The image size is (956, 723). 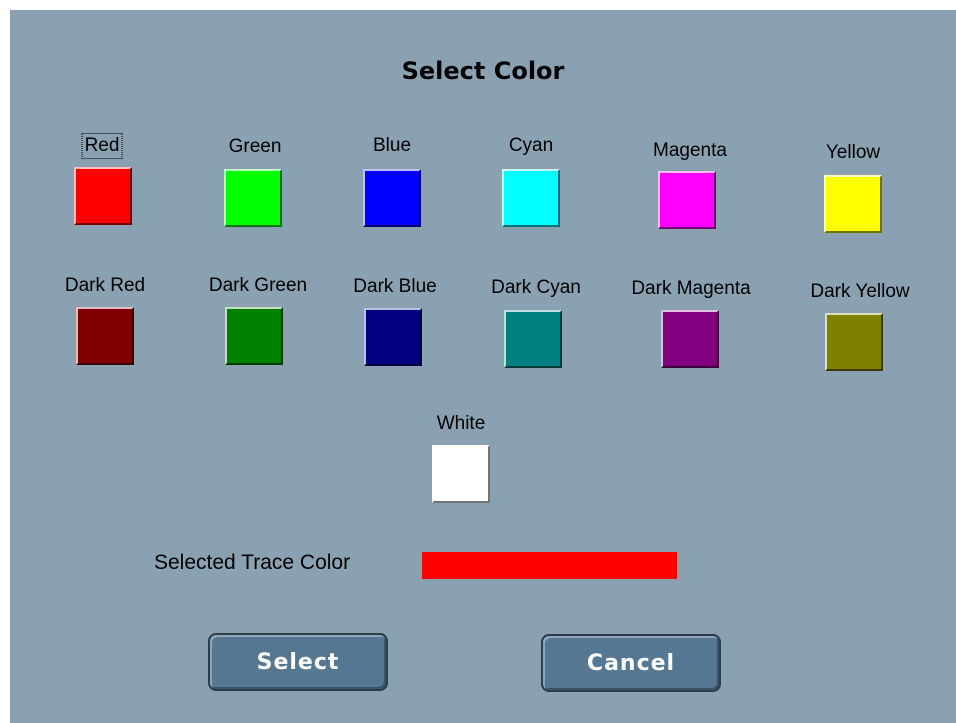 I want to click on label-dark-cyan: Dark Cyan, so click(x=536, y=287).